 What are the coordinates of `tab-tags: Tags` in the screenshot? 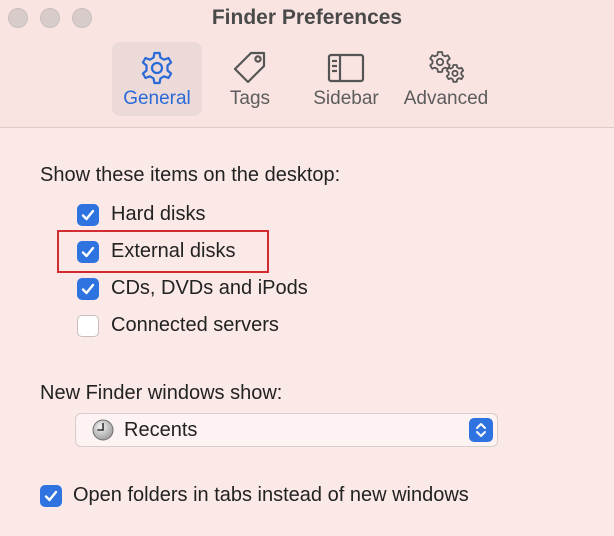 It's located at (250, 79).